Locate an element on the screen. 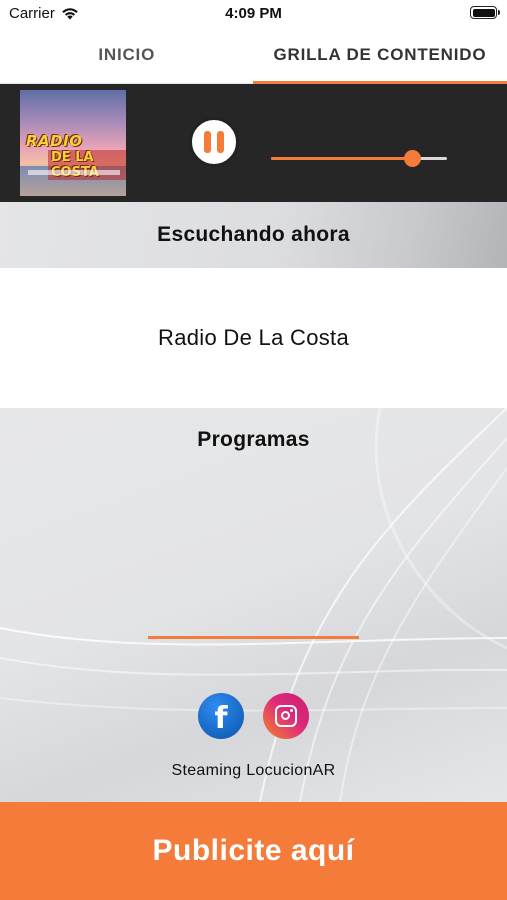 The height and width of the screenshot is (900, 507). orange-divider is located at coordinates (253, 637).